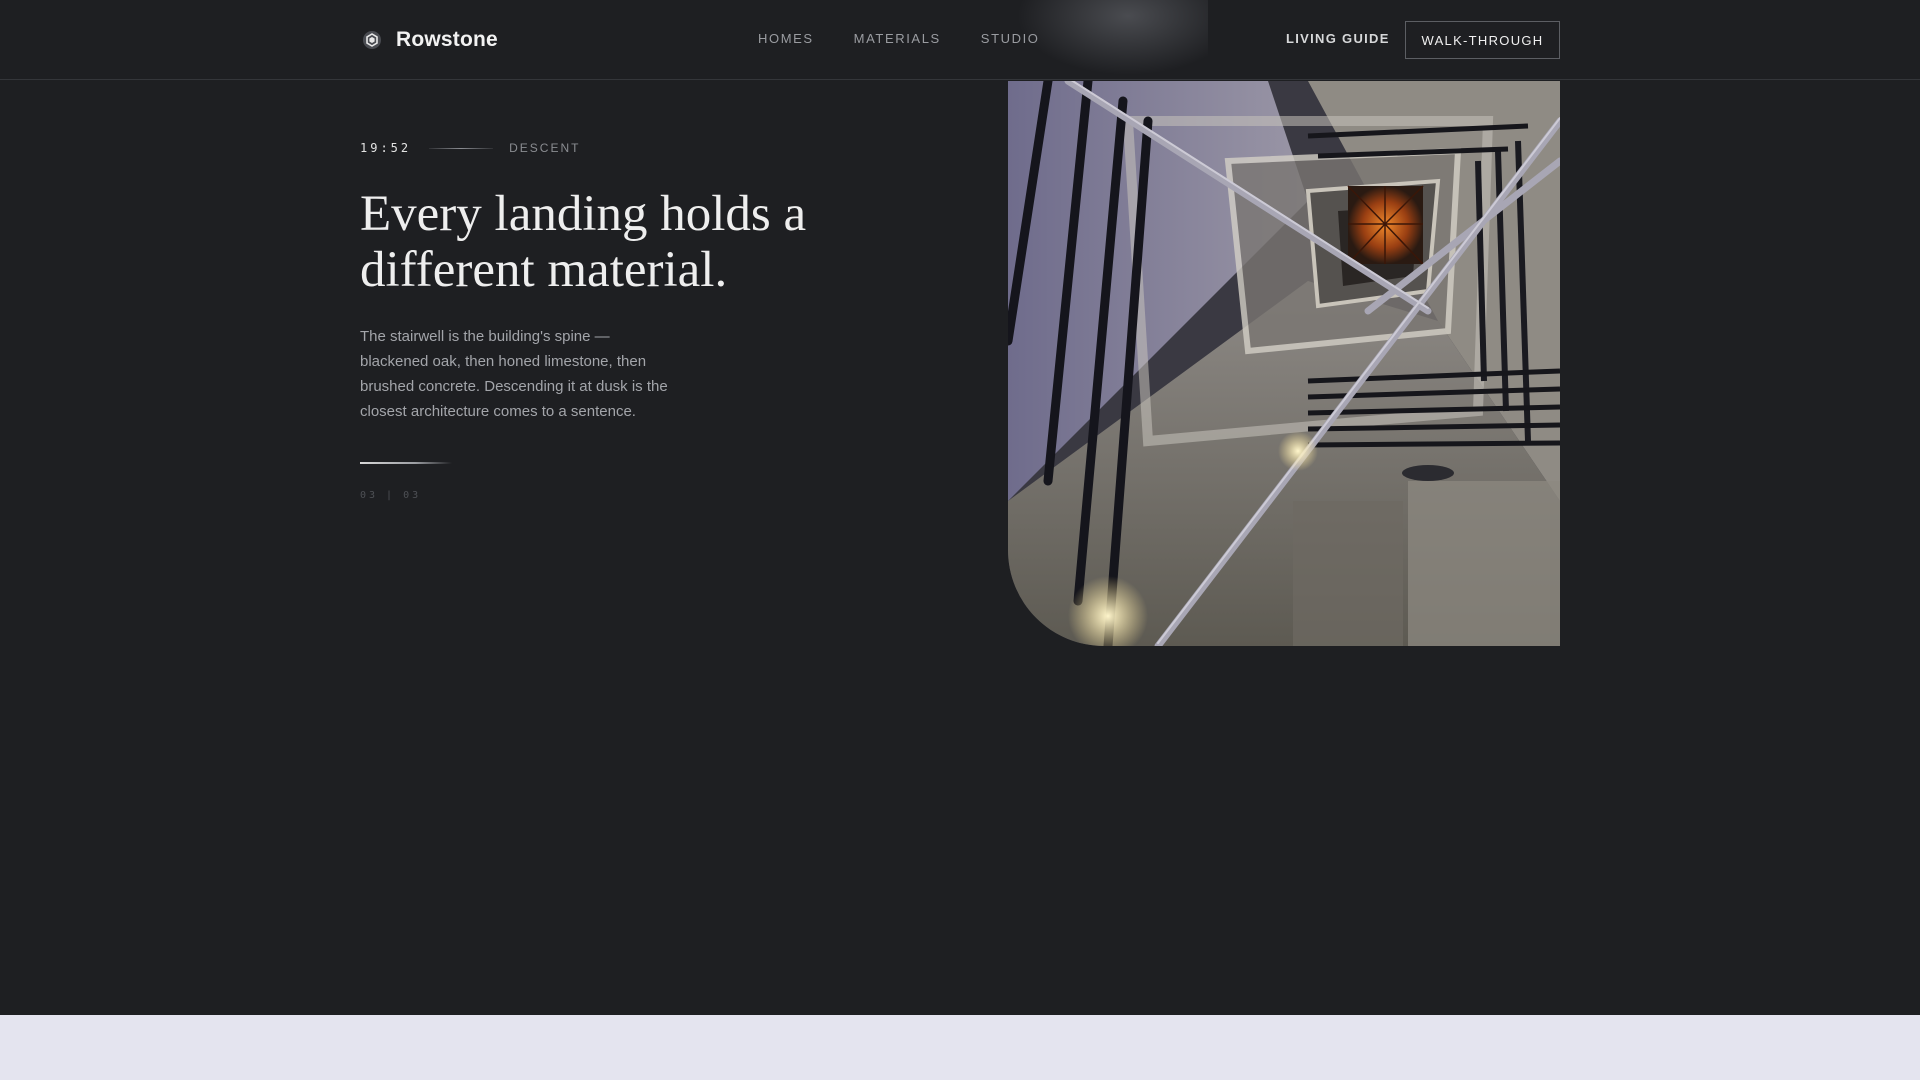 The width and height of the screenshot is (1920, 1080). I want to click on nav-item-homes: HOMES, so click(786, 38).